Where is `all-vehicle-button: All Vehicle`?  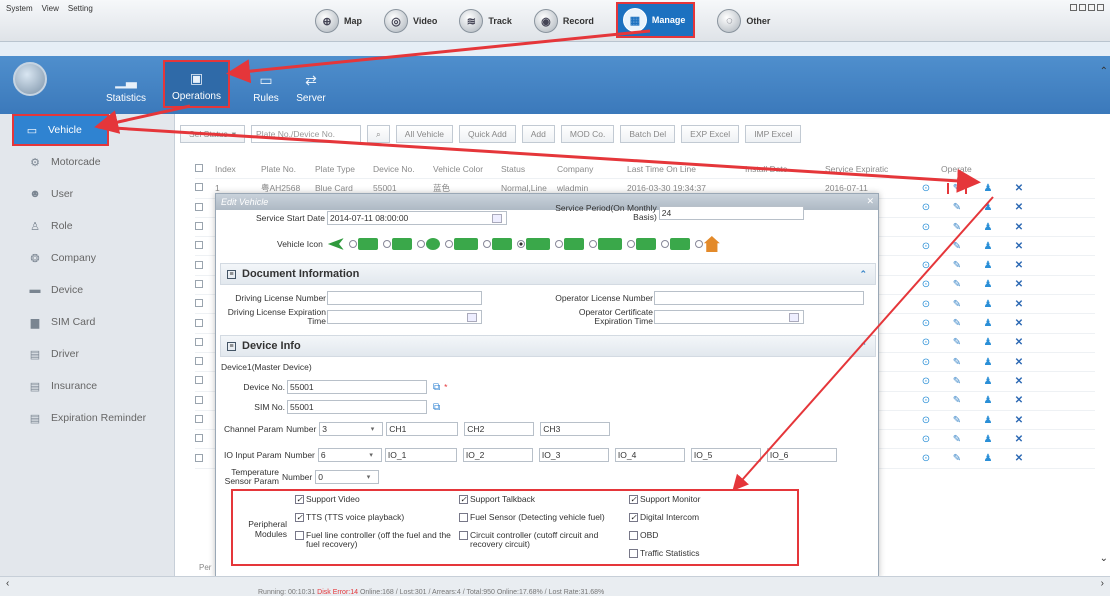
all-vehicle-button: All Vehicle is located at coordinates (424, 134).